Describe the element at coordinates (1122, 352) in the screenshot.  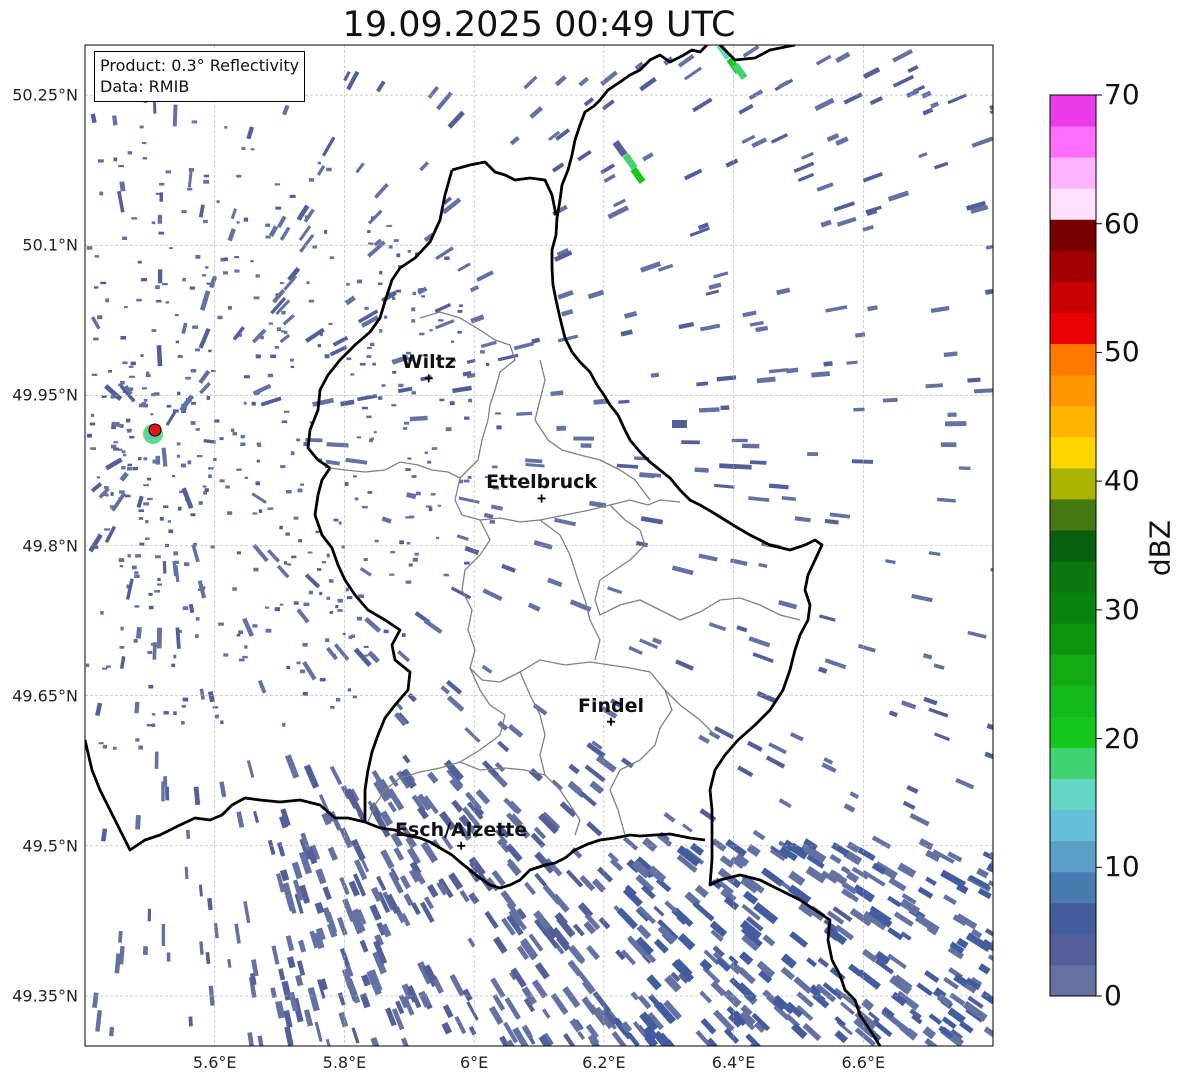
I see `colorbar-tick-label: 50` at that location.